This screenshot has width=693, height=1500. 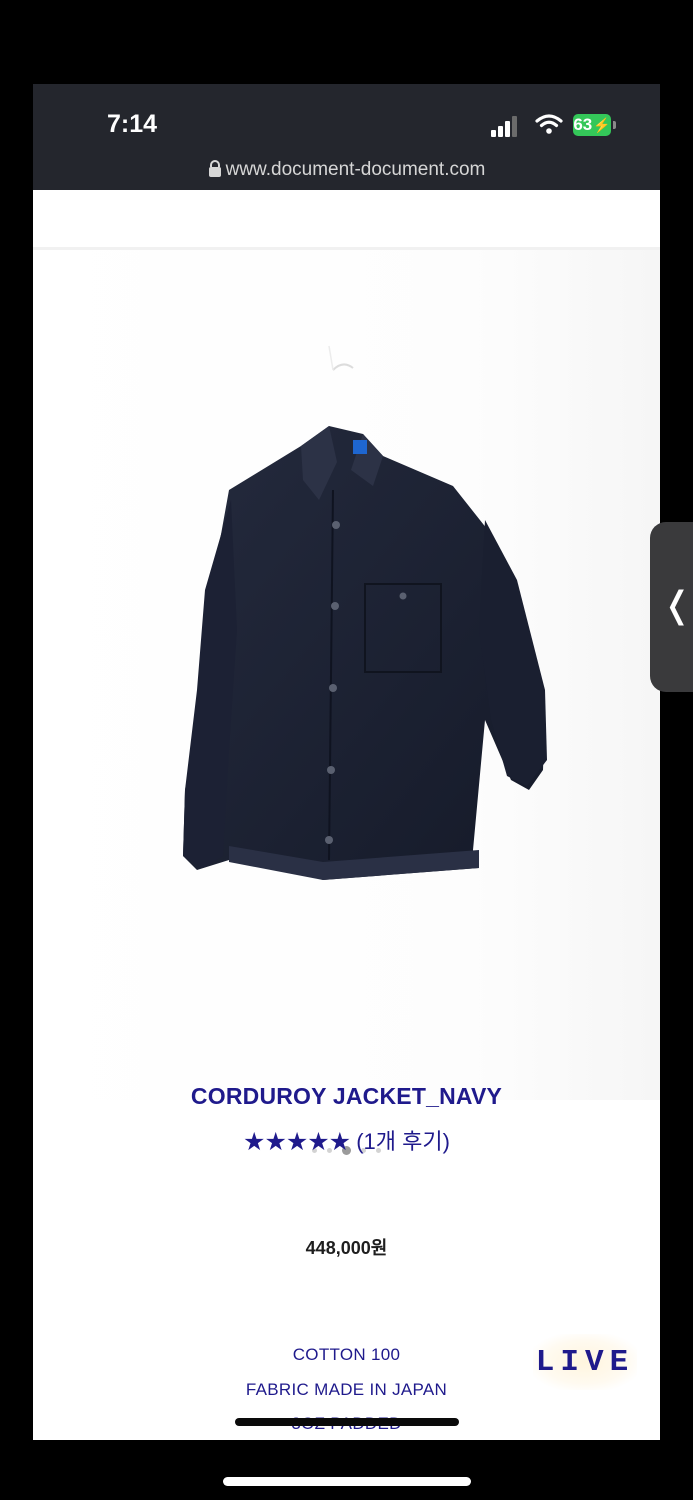 I want to click on live-button: LIVE, so click(x=585, y=1362).